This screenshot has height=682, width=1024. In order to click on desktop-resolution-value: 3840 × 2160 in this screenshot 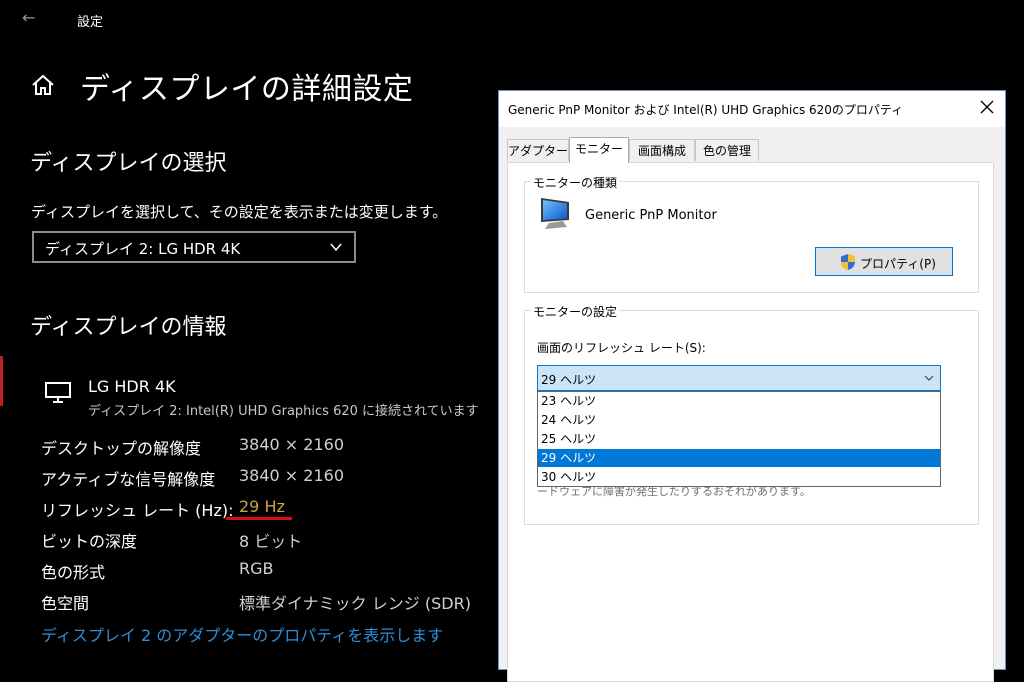, I will do `click(292, 444)`.